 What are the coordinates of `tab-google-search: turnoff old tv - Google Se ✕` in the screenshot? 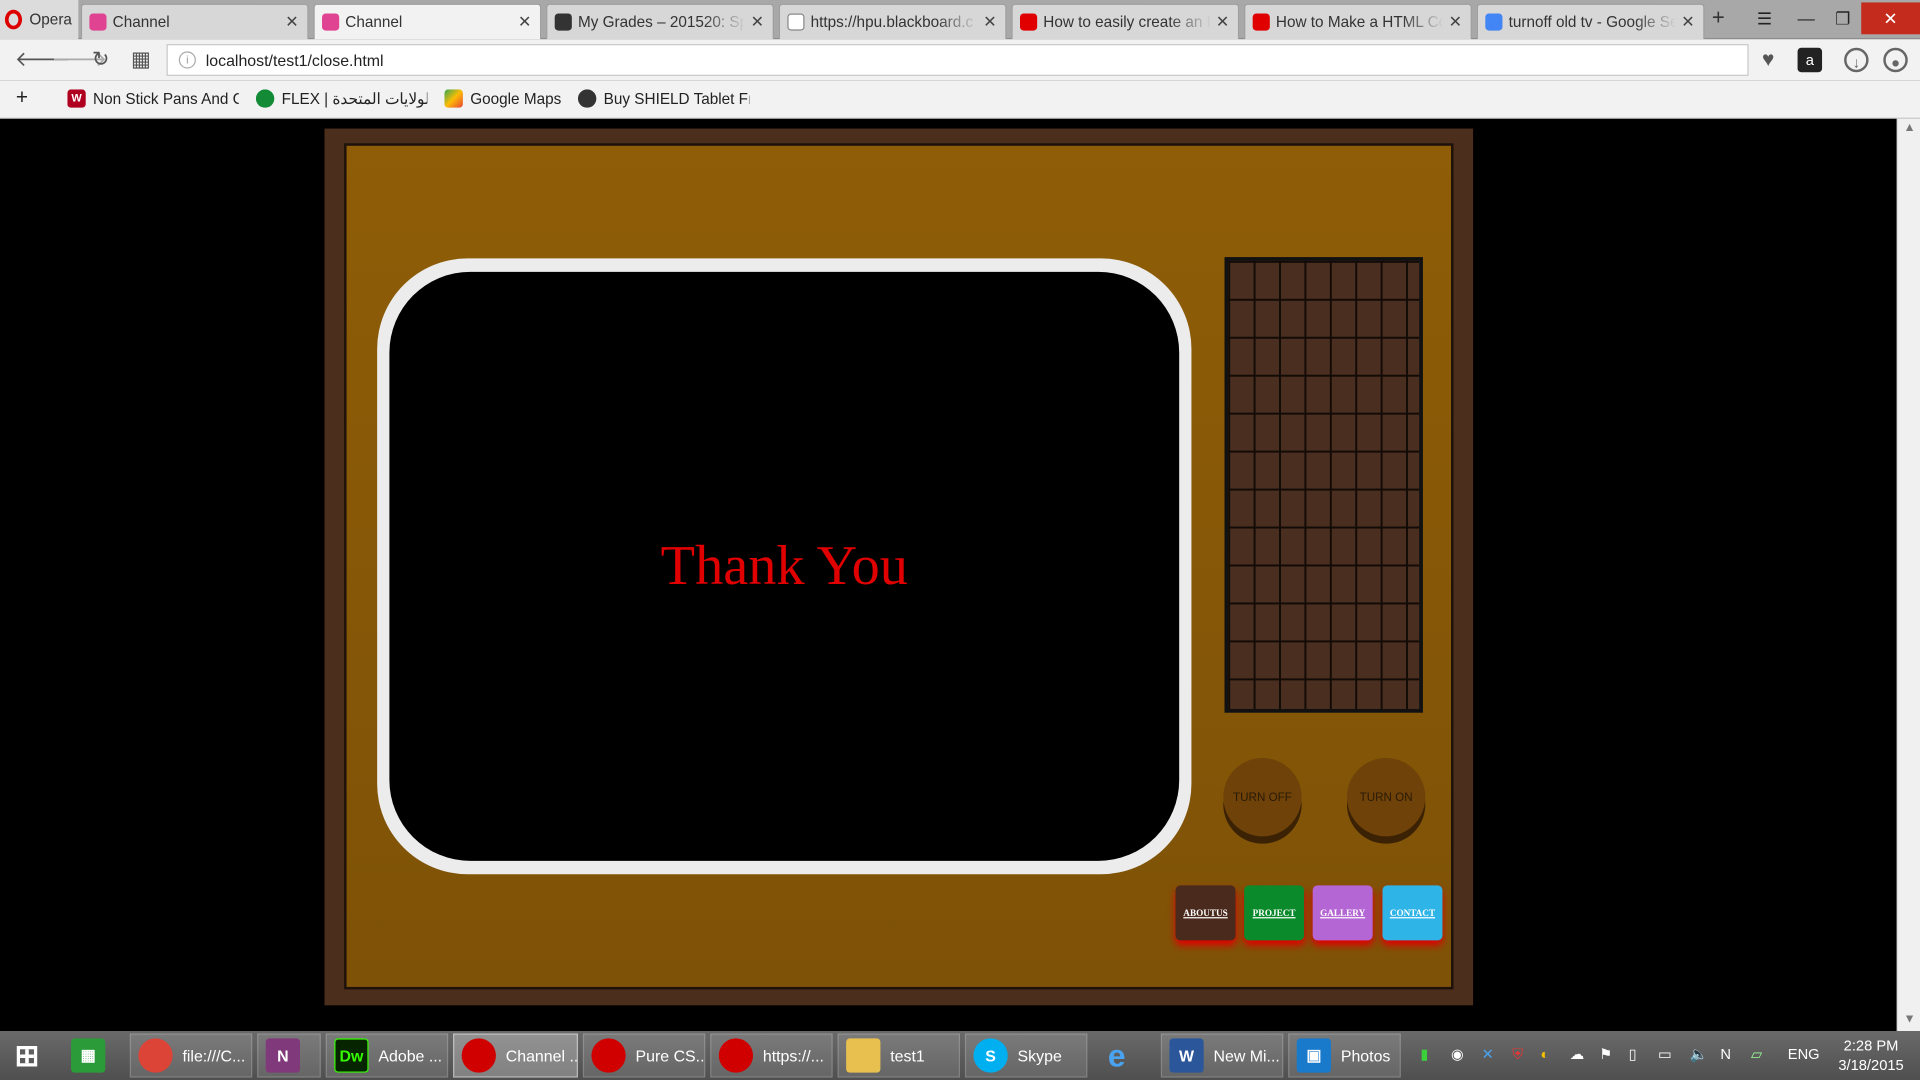 It's located at (1590, 21).